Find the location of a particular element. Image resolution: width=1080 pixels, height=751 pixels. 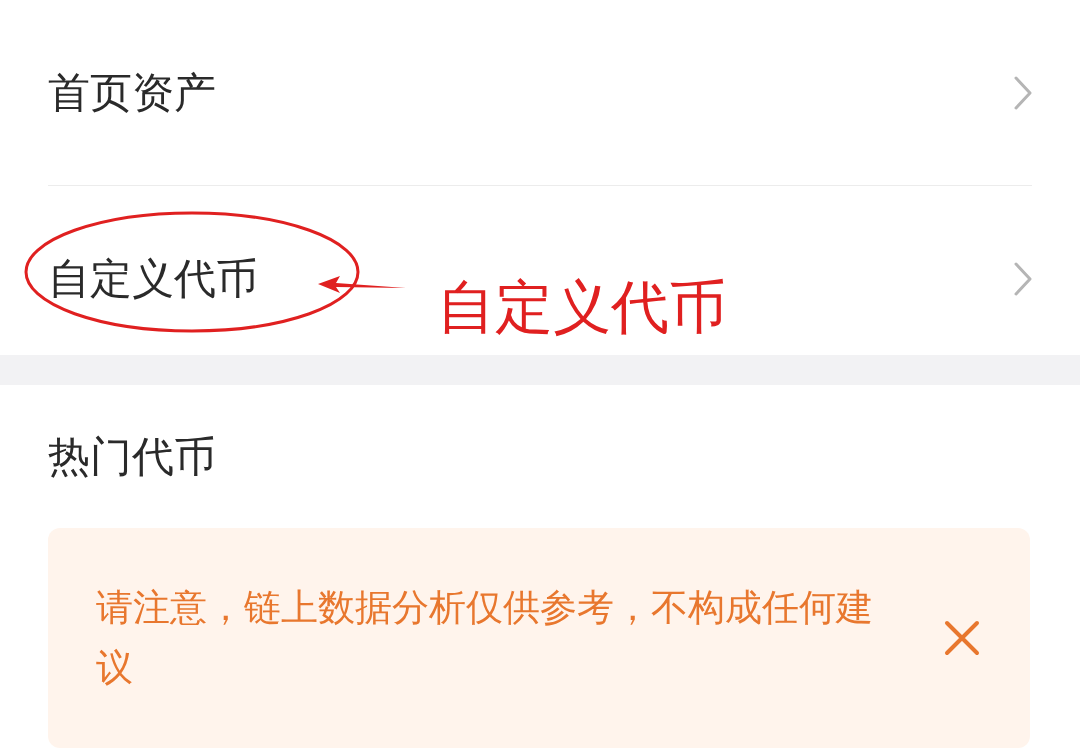

section-title: 热门代币 is located at coordinates (132, 457).